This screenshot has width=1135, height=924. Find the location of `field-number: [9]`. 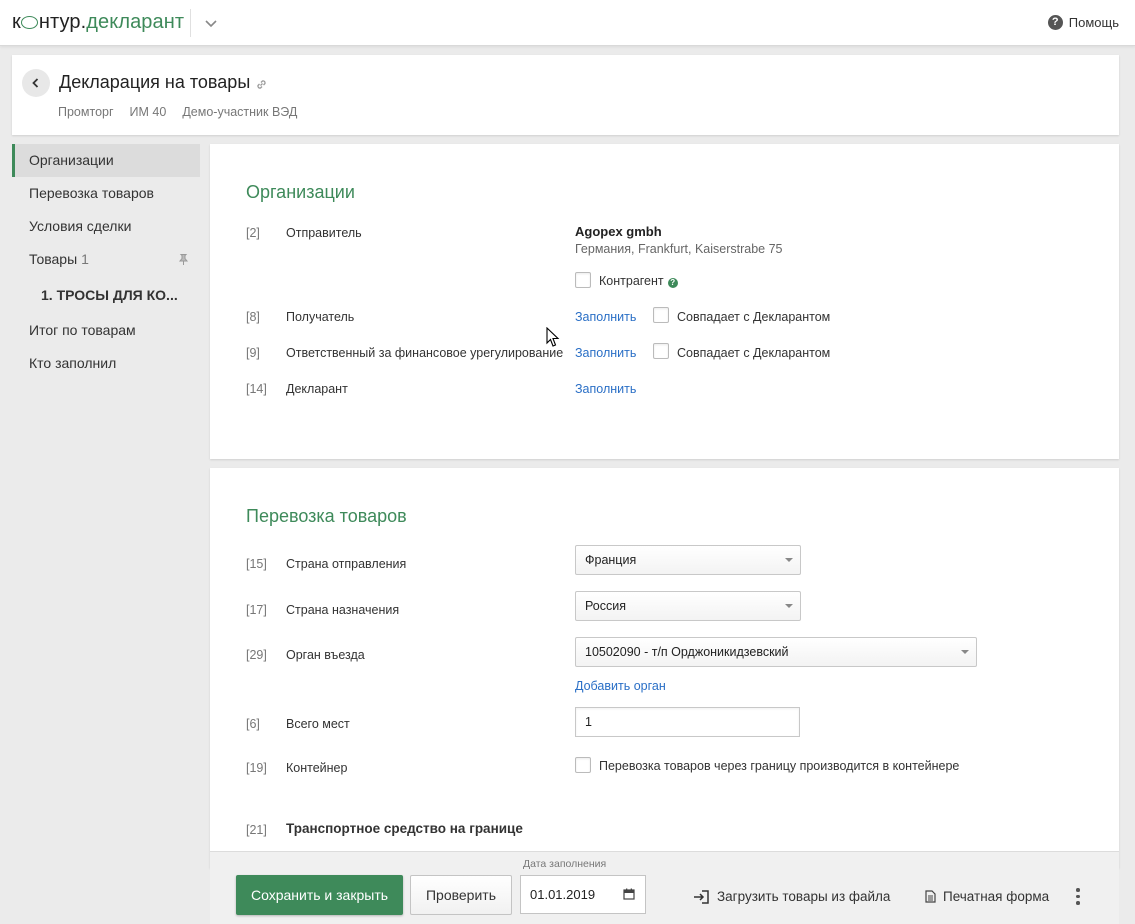

field-number: [9] is located at coordinates (253, 353).